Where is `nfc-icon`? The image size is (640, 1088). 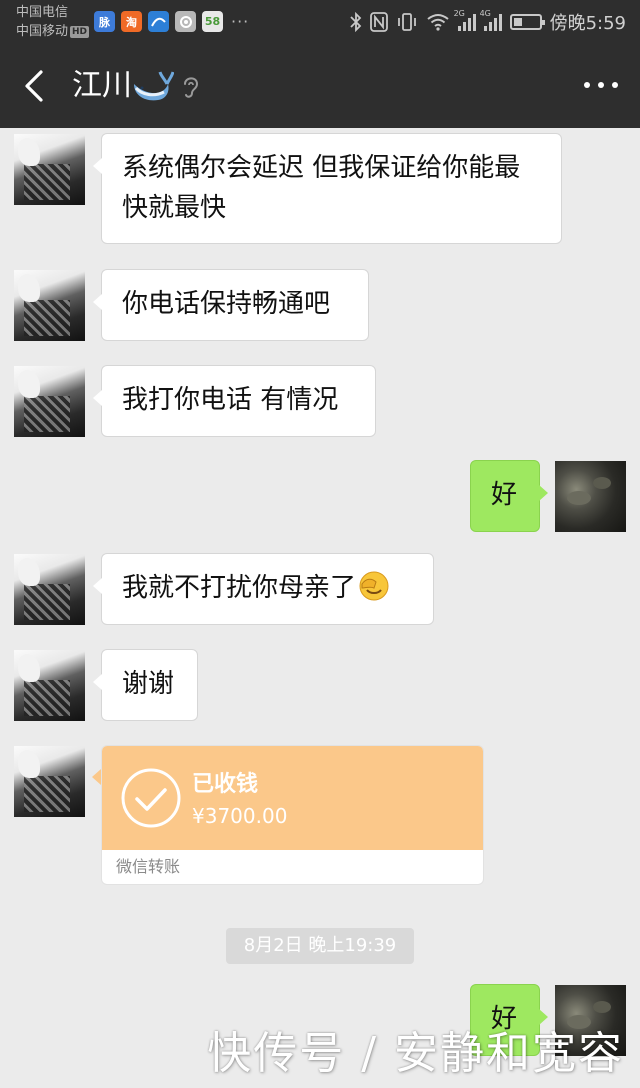
nfc-icon is located at coordinates (378, 22).